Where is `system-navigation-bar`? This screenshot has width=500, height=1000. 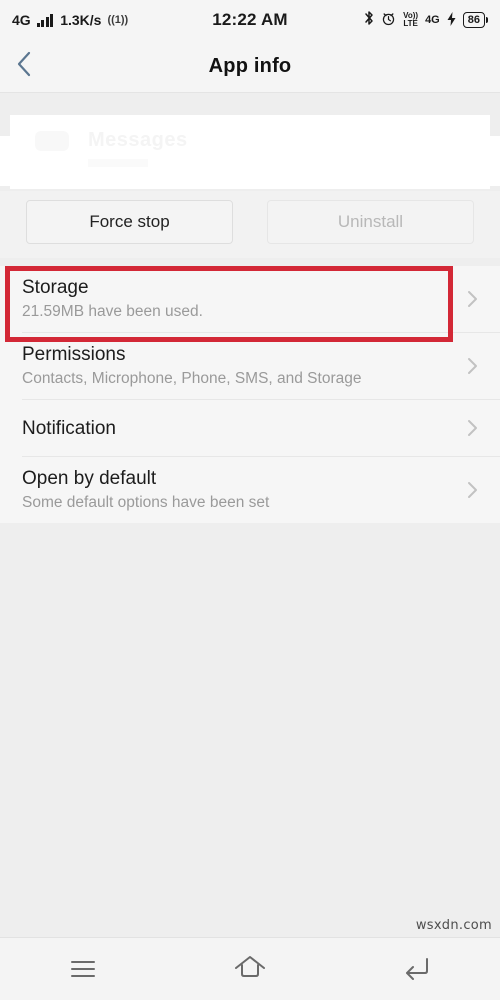 system-navigation-bar is located at coordinates (250, 968).